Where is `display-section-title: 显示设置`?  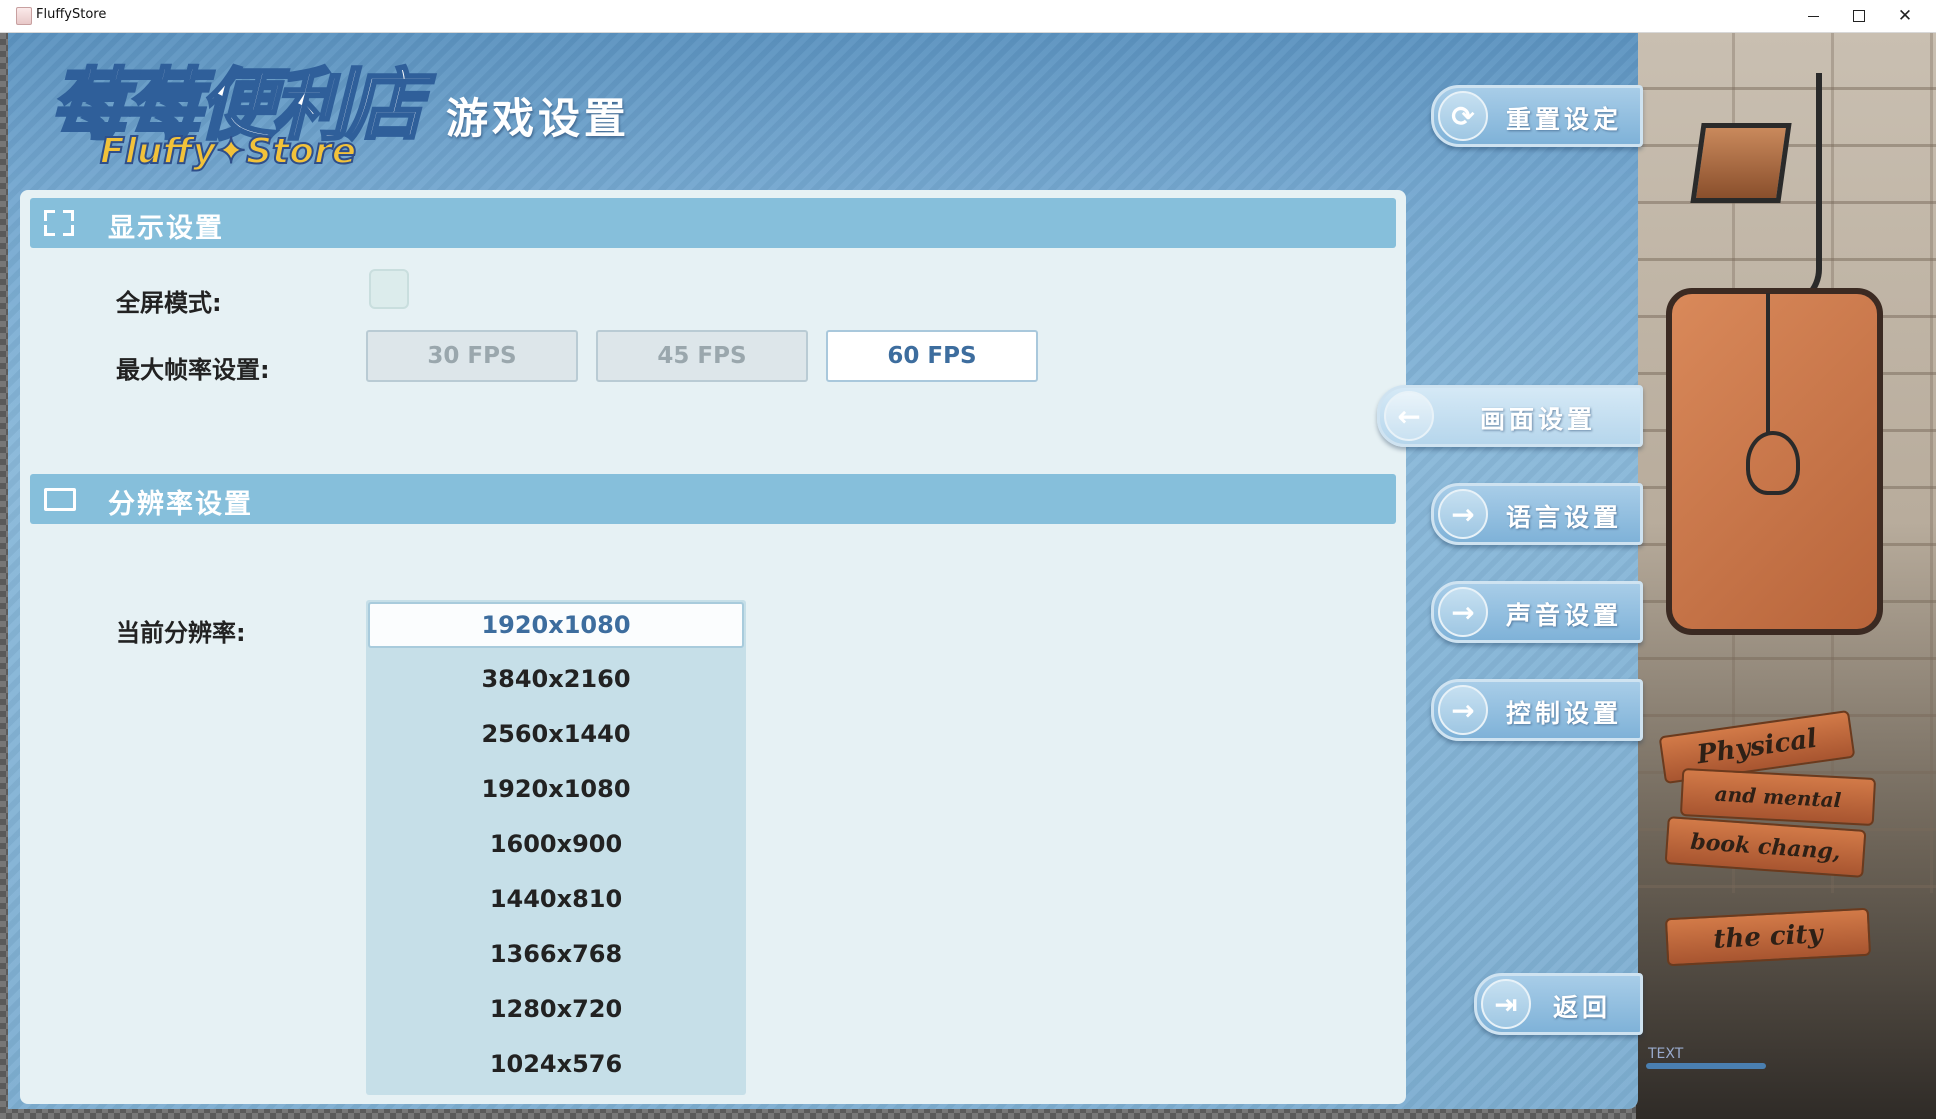
display-section-title: 显示设置 is located at coordinates (166, 228).